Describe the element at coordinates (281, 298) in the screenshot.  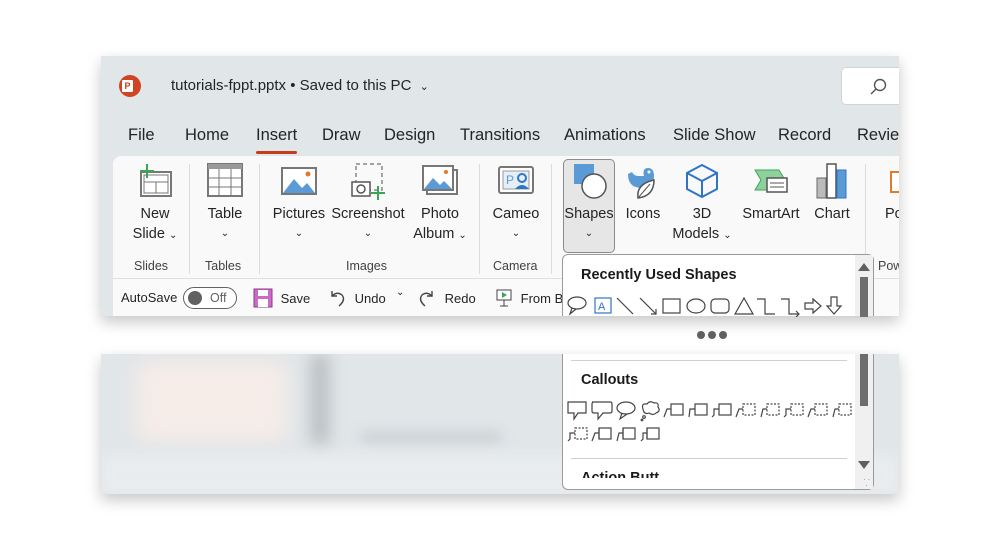
I see `save-button: Save` at that location.